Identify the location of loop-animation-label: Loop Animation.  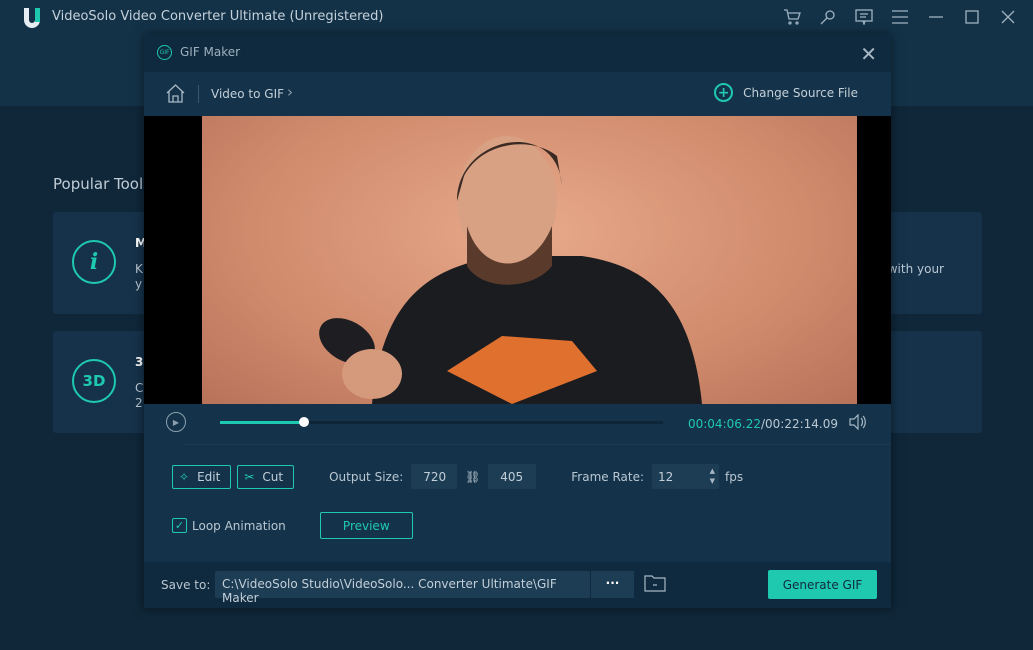
(239, 525).